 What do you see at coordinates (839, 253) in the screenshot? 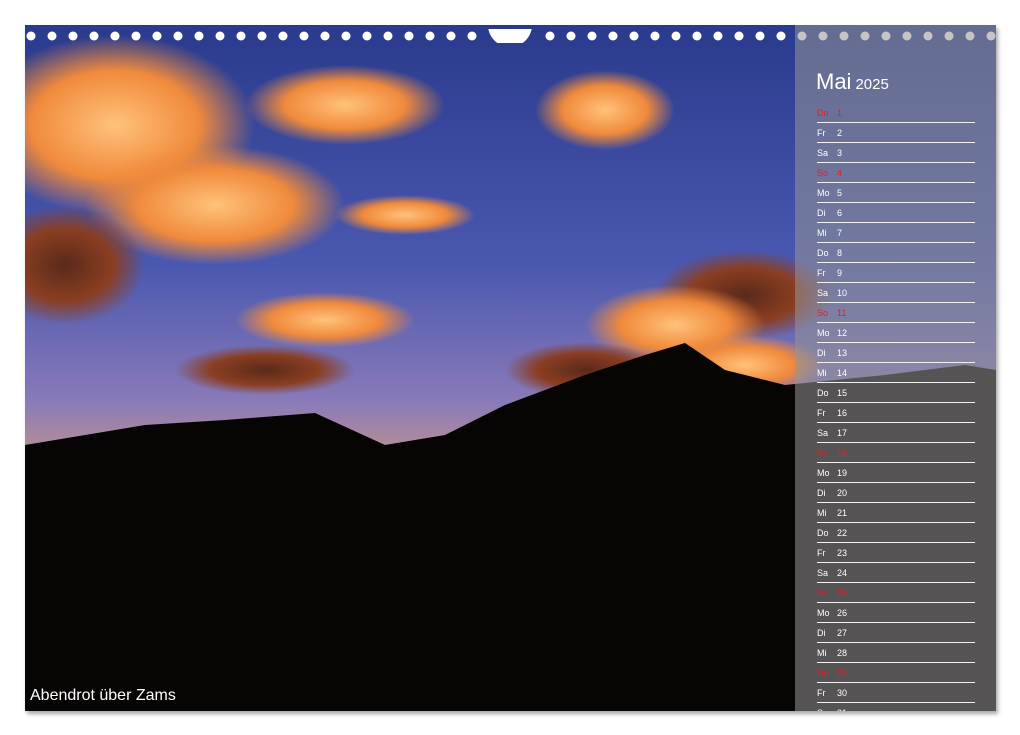
I see `day-number: 8` at bounding box center [839, 253].